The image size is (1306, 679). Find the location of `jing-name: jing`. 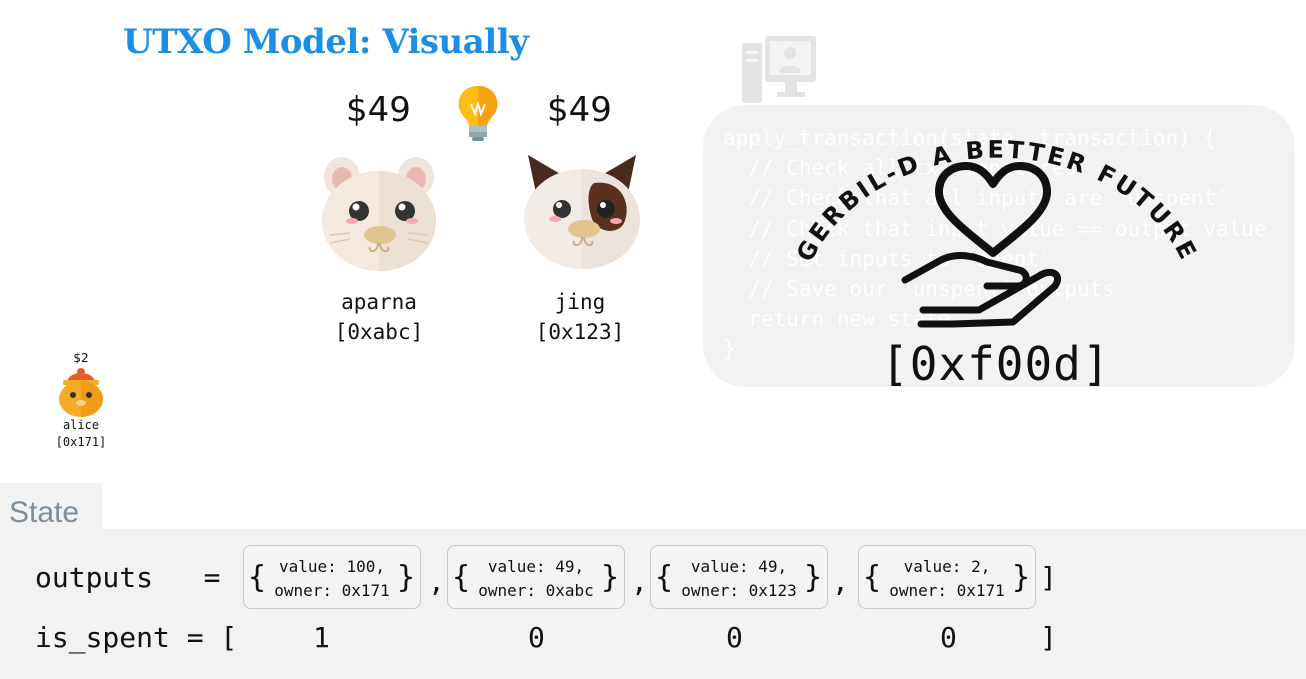

jing-name: jing is located at coordinates (580, 302).